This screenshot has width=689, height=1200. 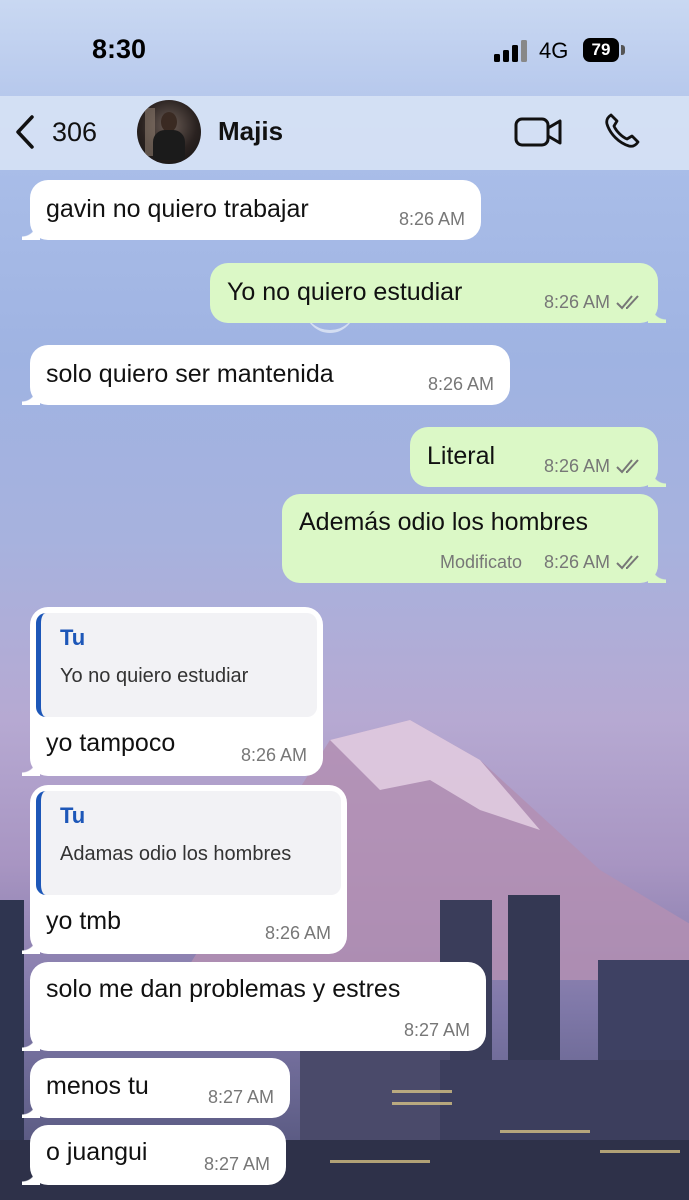 I want to click on message-text: menos tu, so click(x=97, y=1086).